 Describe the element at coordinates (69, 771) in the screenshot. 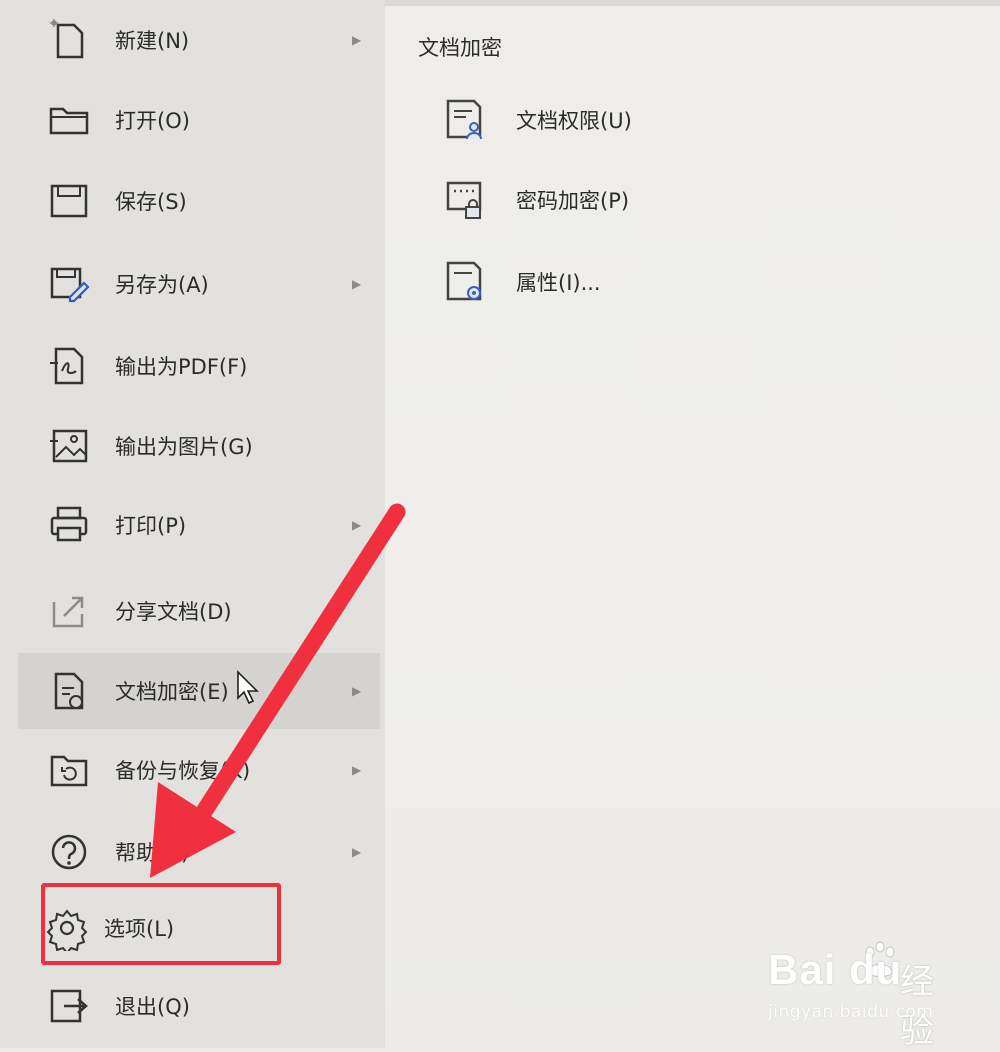

I see `backup-restore-icon` at that location.